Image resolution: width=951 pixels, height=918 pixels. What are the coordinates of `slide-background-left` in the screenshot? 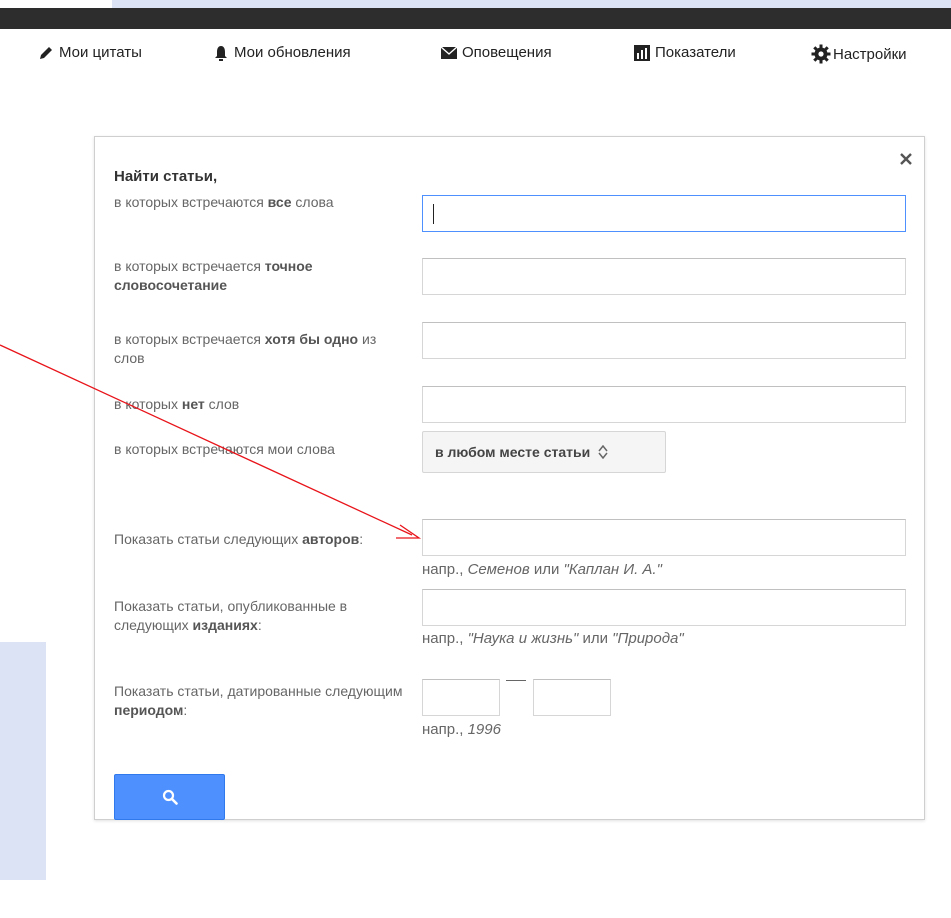 It's located at (23, 761).